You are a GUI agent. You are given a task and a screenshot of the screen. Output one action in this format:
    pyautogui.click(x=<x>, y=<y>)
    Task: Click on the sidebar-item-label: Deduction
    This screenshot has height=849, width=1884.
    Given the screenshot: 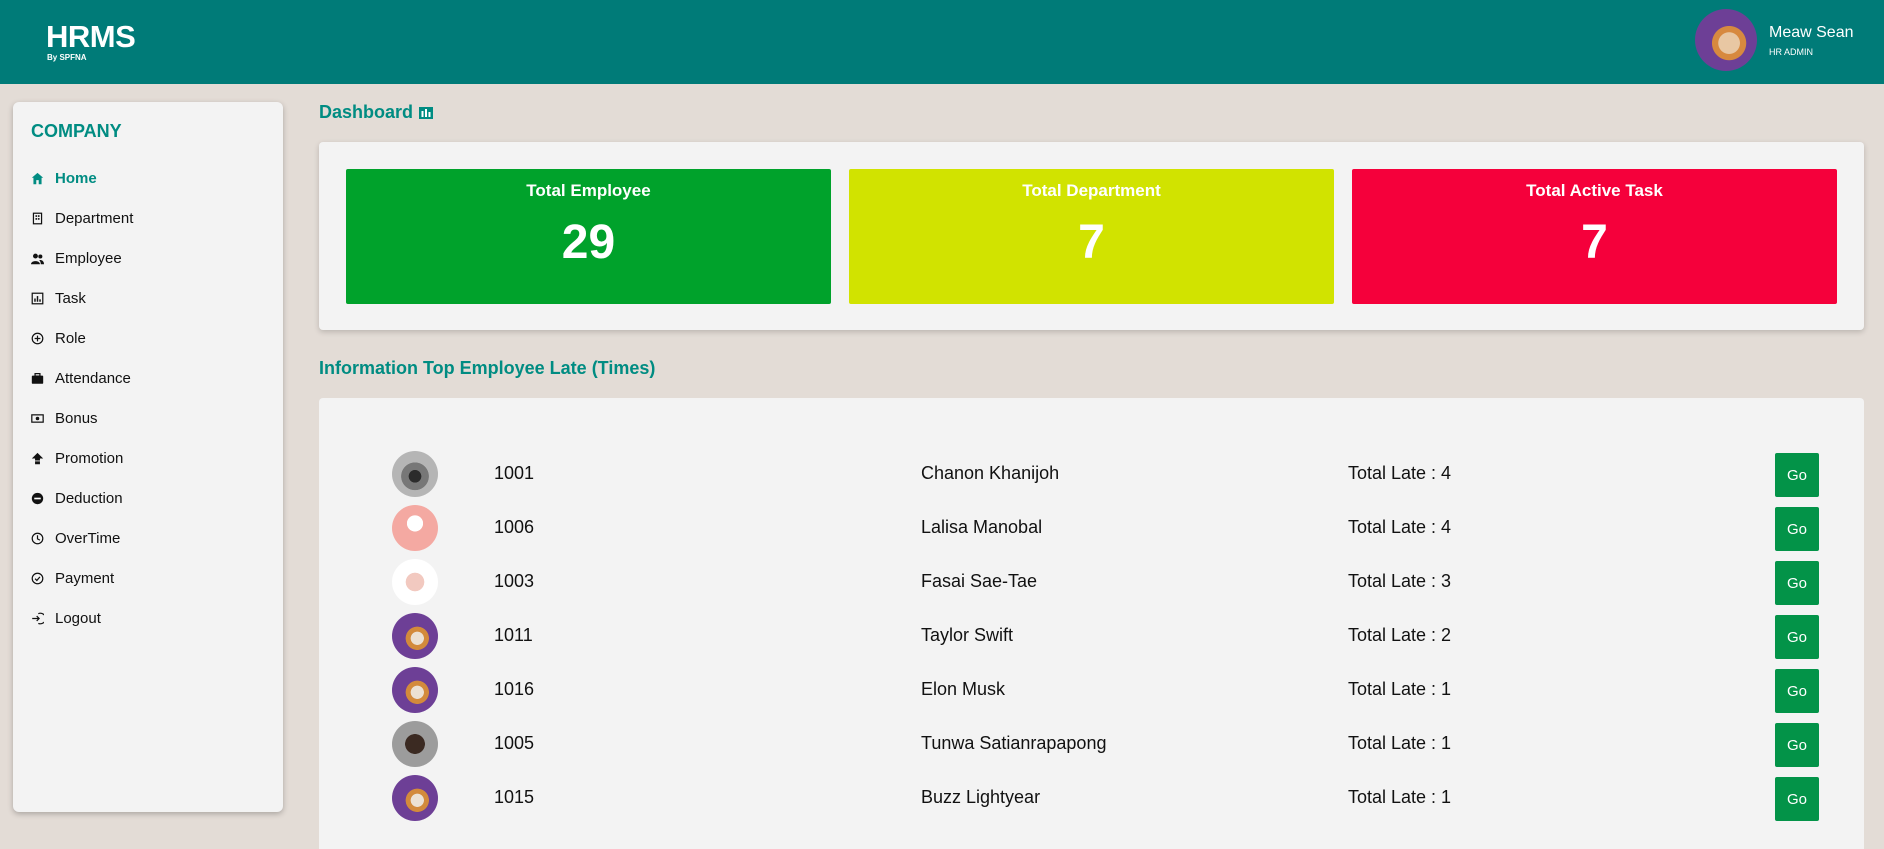 What is the action you would take?
    pyautogui.click(x=89, y=498)
    